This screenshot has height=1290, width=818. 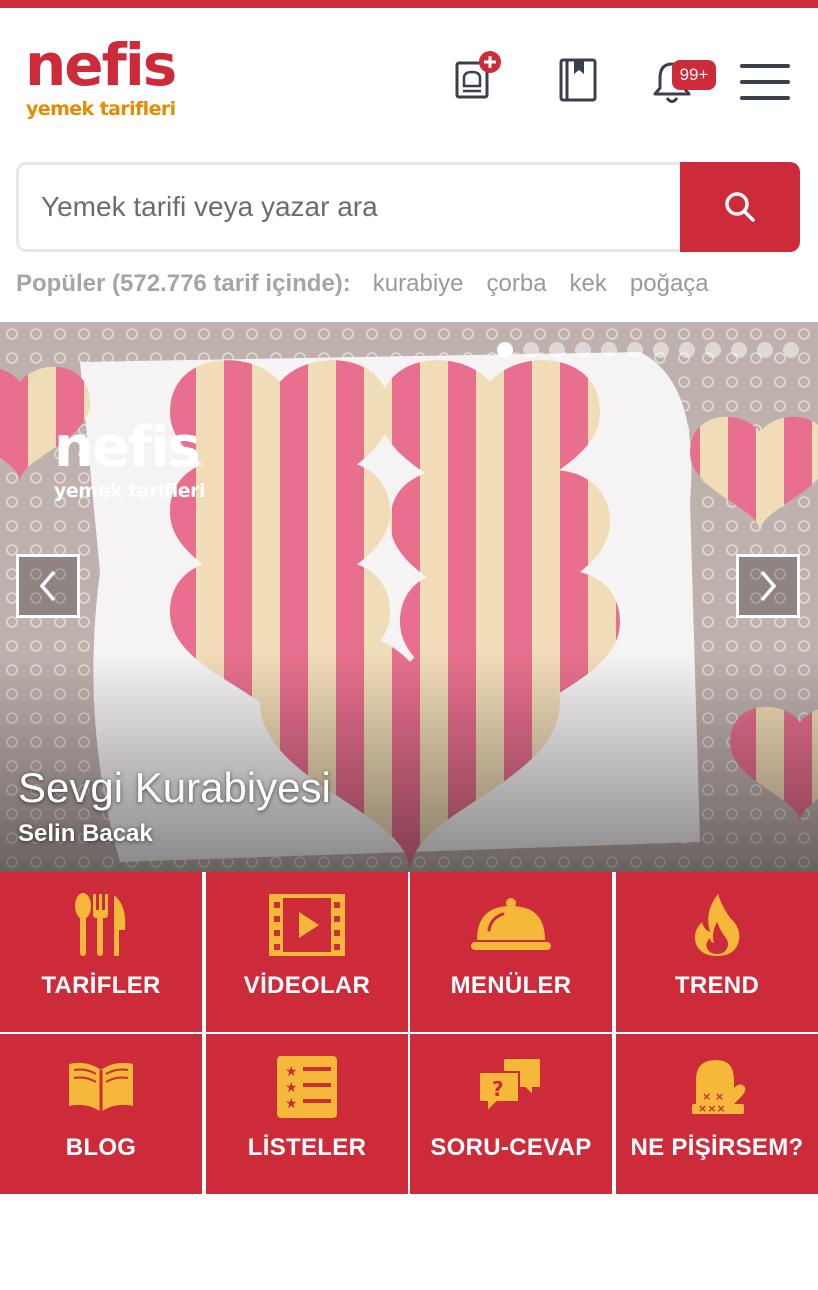 I want to click on image-watermark: nefis yemek tarifleri, so click(x=130, y=459).